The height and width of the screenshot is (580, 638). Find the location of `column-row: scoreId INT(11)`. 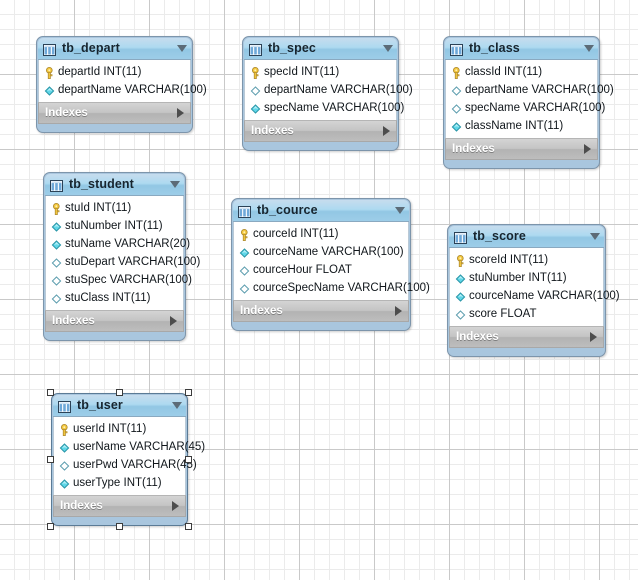

column-row: scoreId INT(11) is located at coordinates (526, 260).